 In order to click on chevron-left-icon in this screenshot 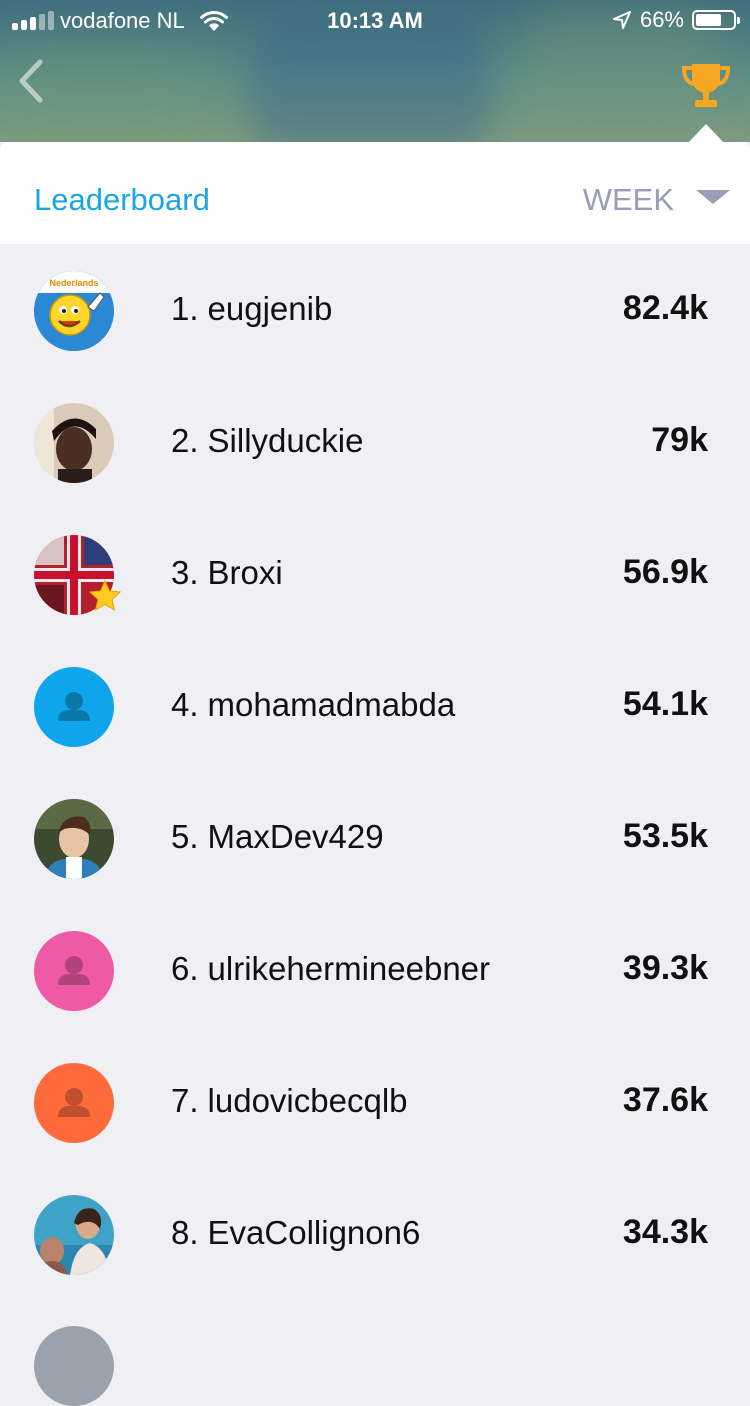, I will do `click(31, 81)`.